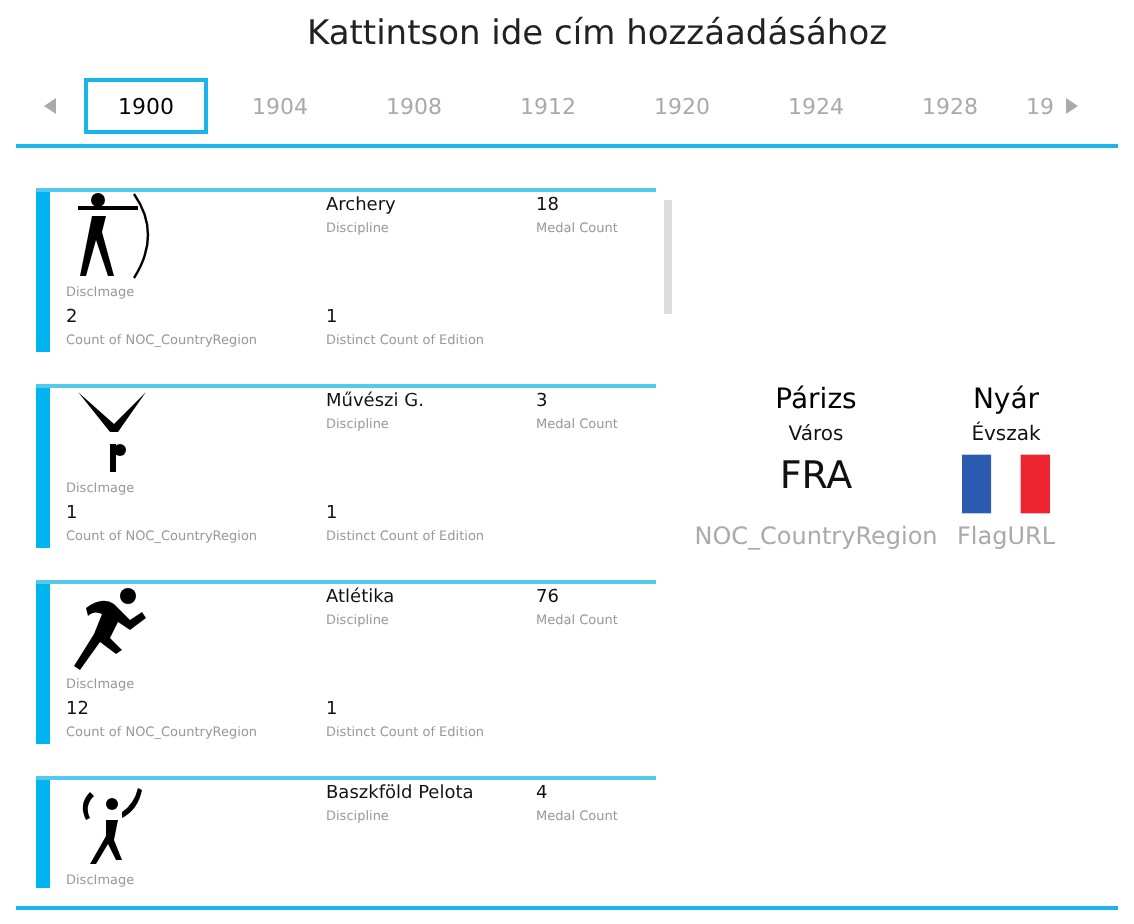  I want to click on accent-bar, so click(43, 834).